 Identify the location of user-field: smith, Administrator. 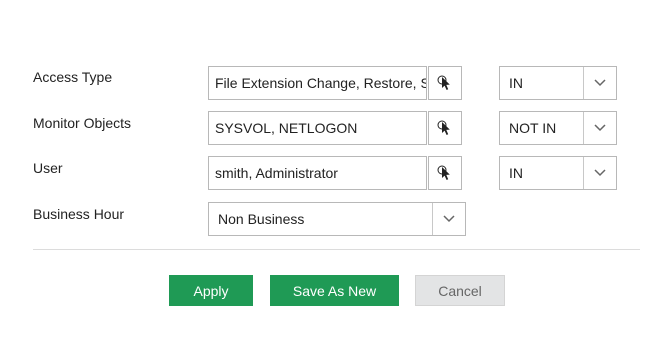
(317, 173).